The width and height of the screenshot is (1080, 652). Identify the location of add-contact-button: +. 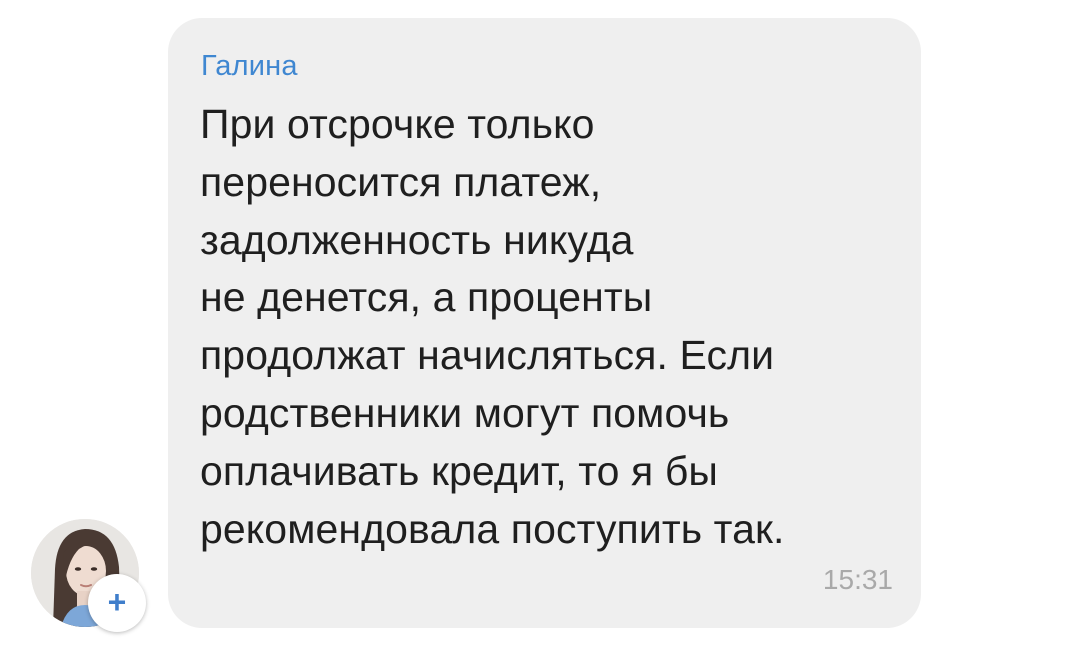
(117, 603).